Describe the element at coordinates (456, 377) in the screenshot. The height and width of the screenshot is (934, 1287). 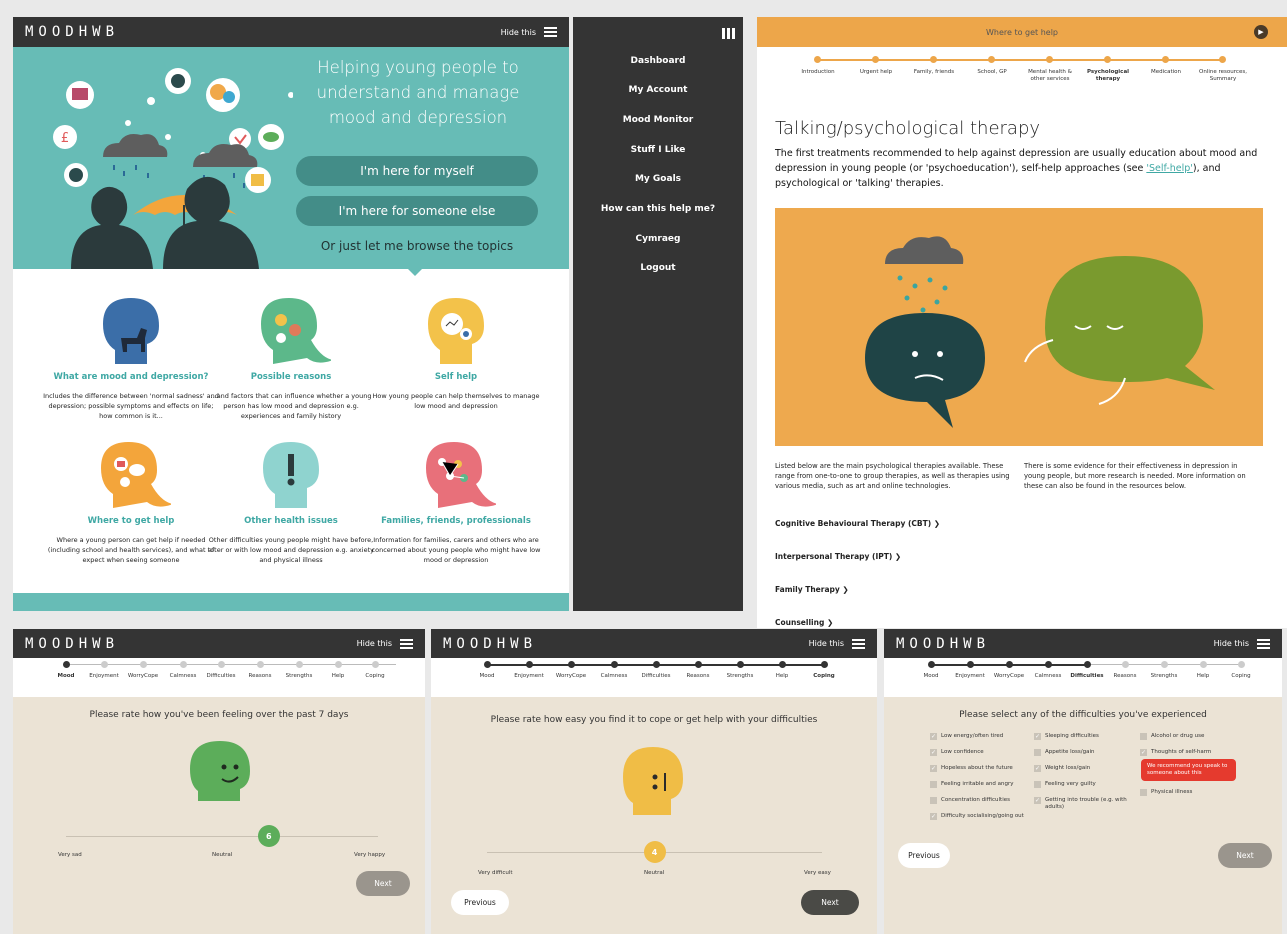
I see `topic-title: Self help` at that location.